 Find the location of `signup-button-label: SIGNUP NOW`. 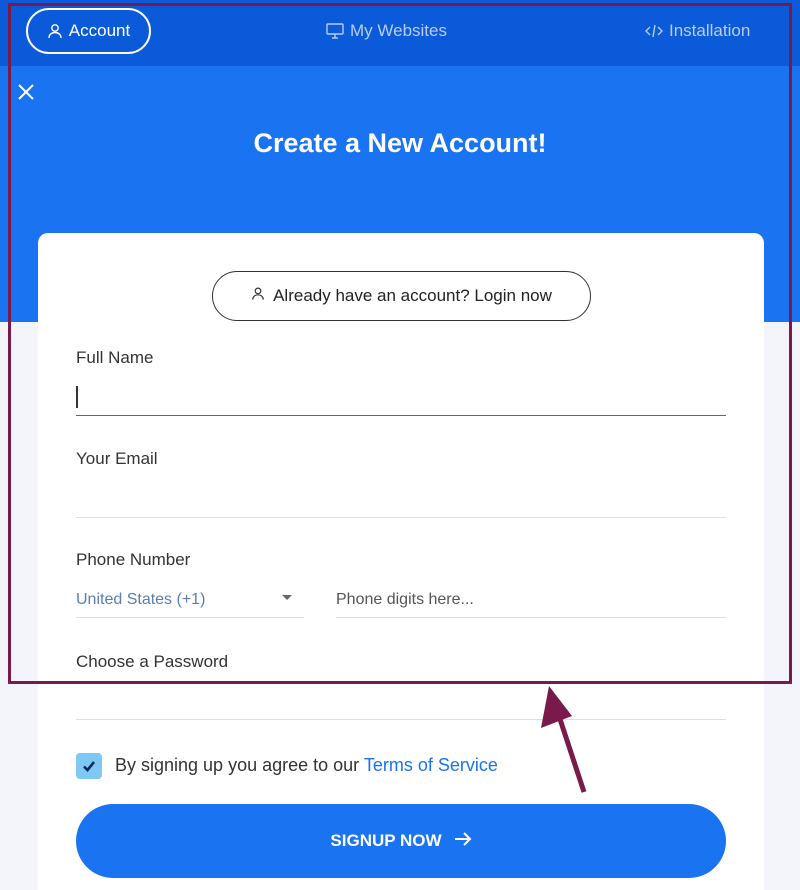

signup-button-label: SIGNUP NOW is located at coordinates (386, 840).